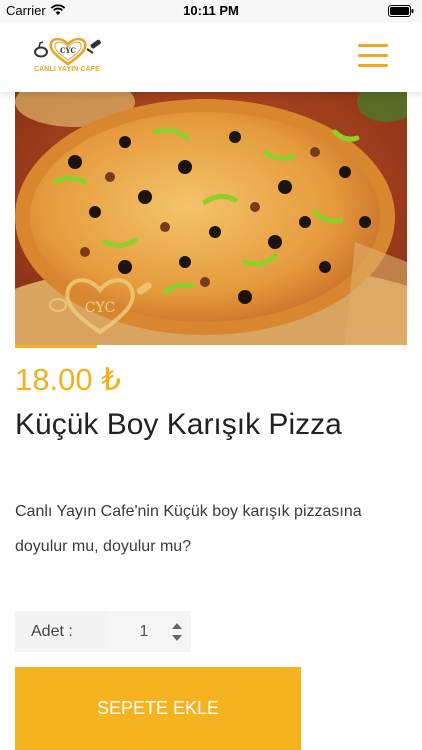 The image size is (422, 750). What do you see at coordinates (211, 57) in the screenshot?
I see `app-header: CYC CANLI YAYIN CAFE` at bounding box center [211, 57].